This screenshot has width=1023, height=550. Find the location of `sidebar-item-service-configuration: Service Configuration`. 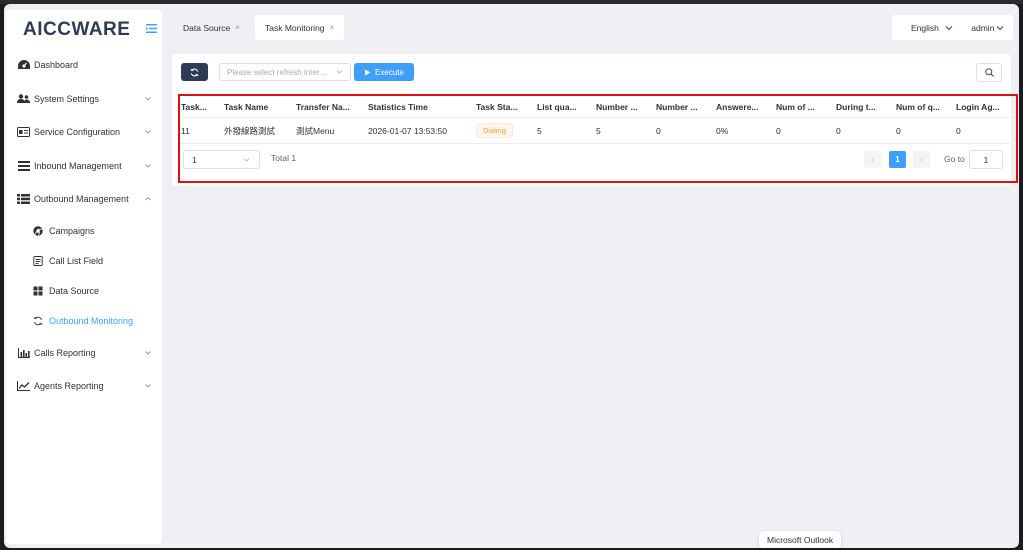

sidebar-item-service-configuration: Service Configuration is located at coordinates (84, 132).